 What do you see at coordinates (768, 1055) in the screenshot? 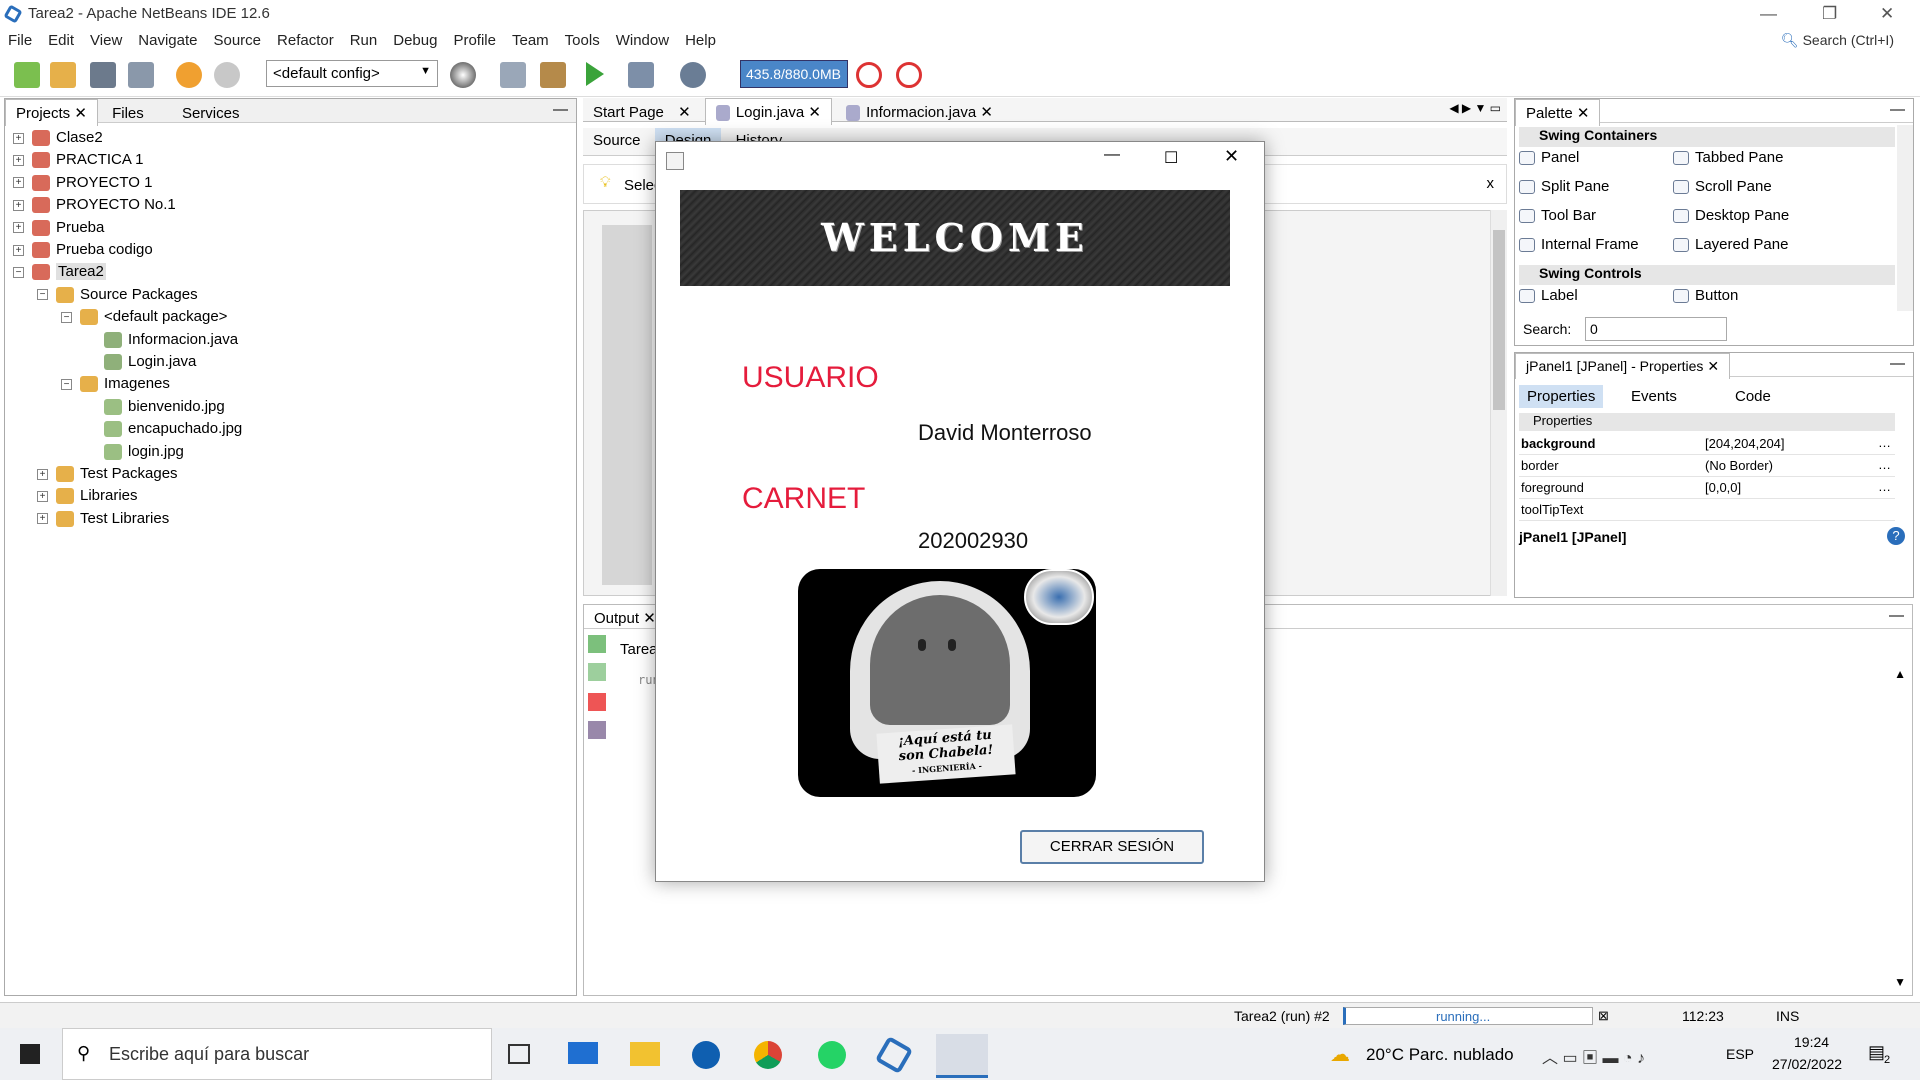
I see `chrome-icon` at bounding box center [768, 1055].